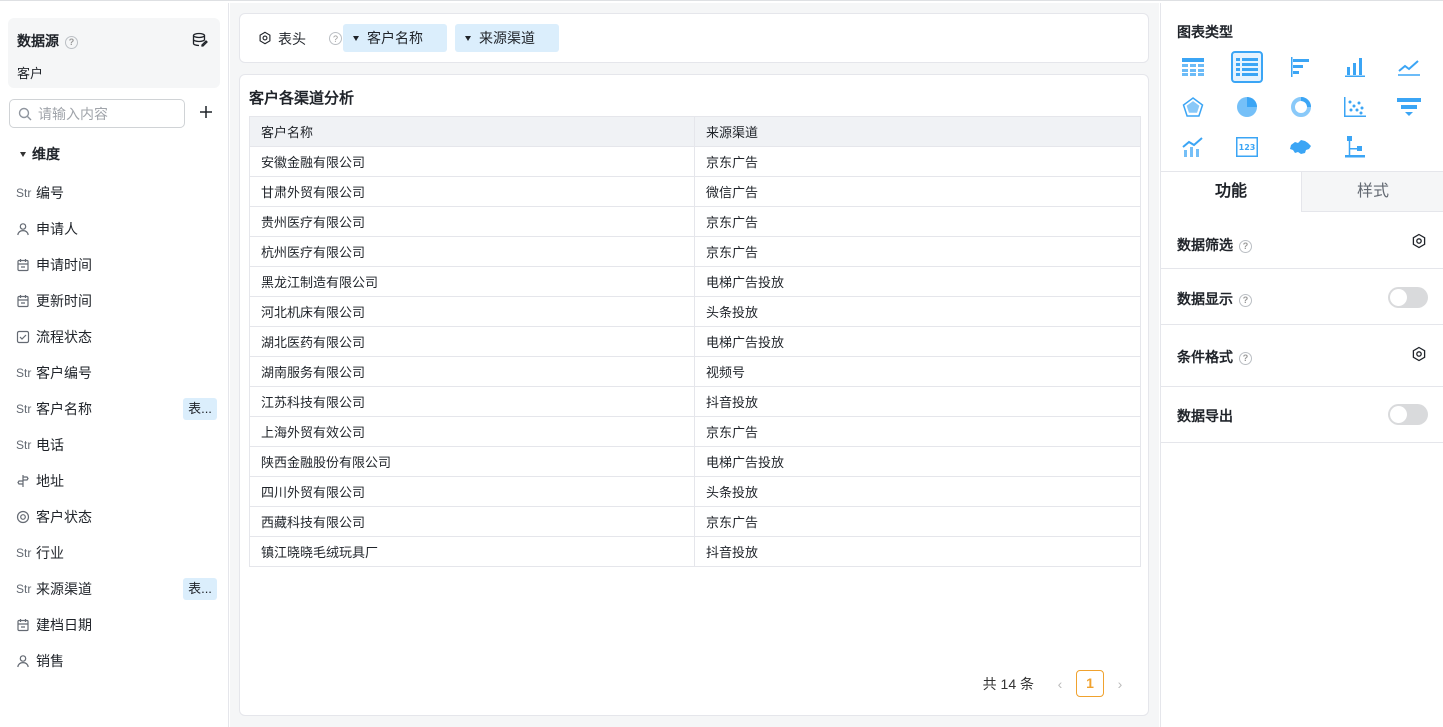 The height and width of the screenshot is (727, 1443). I want to click on header-label: 表头, so click(292, 39).